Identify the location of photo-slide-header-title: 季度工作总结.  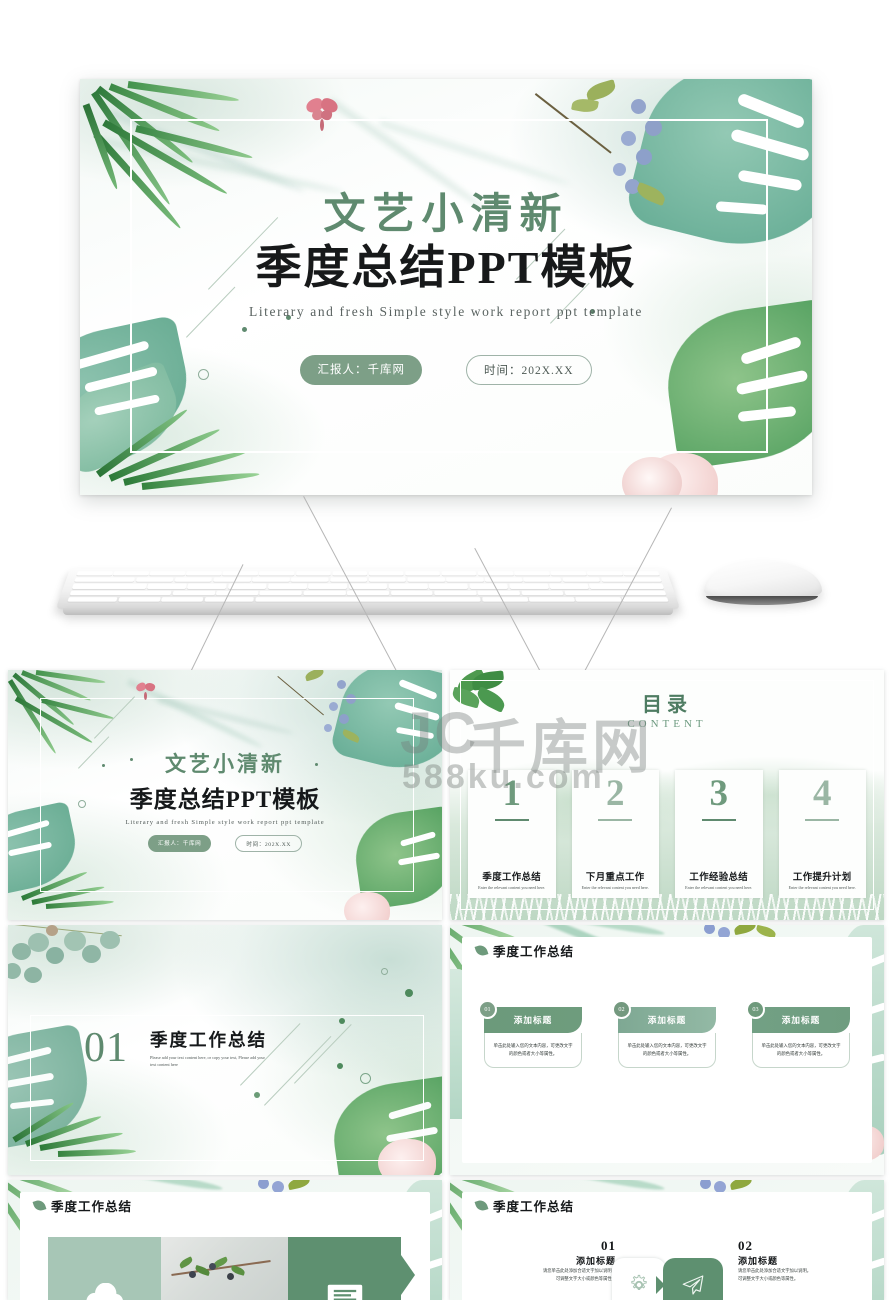
(92, 1207).